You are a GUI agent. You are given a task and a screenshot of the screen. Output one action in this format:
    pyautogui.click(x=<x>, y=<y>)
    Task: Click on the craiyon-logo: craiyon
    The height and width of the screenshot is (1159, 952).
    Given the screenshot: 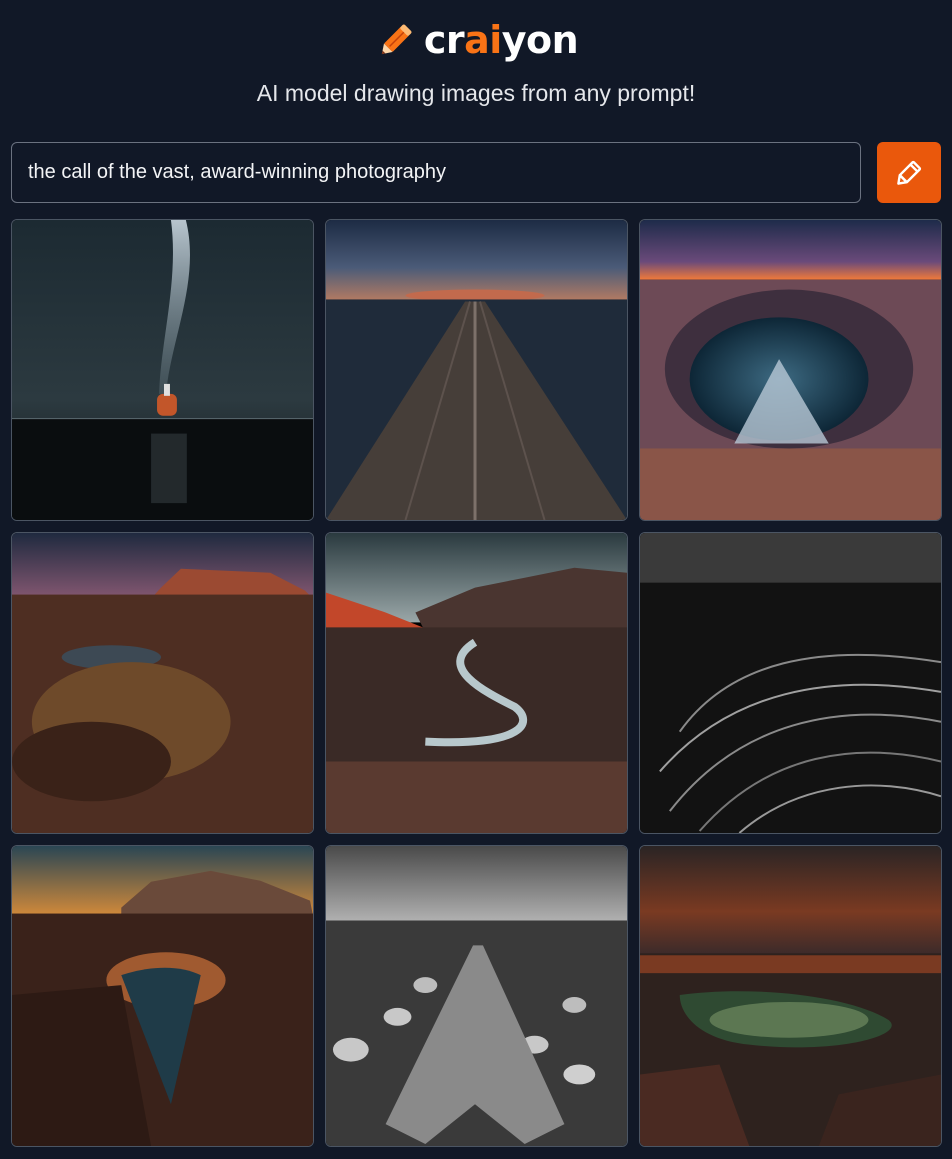 What is the action you would take?
    pyautogui.click(x=476, y=40)
    